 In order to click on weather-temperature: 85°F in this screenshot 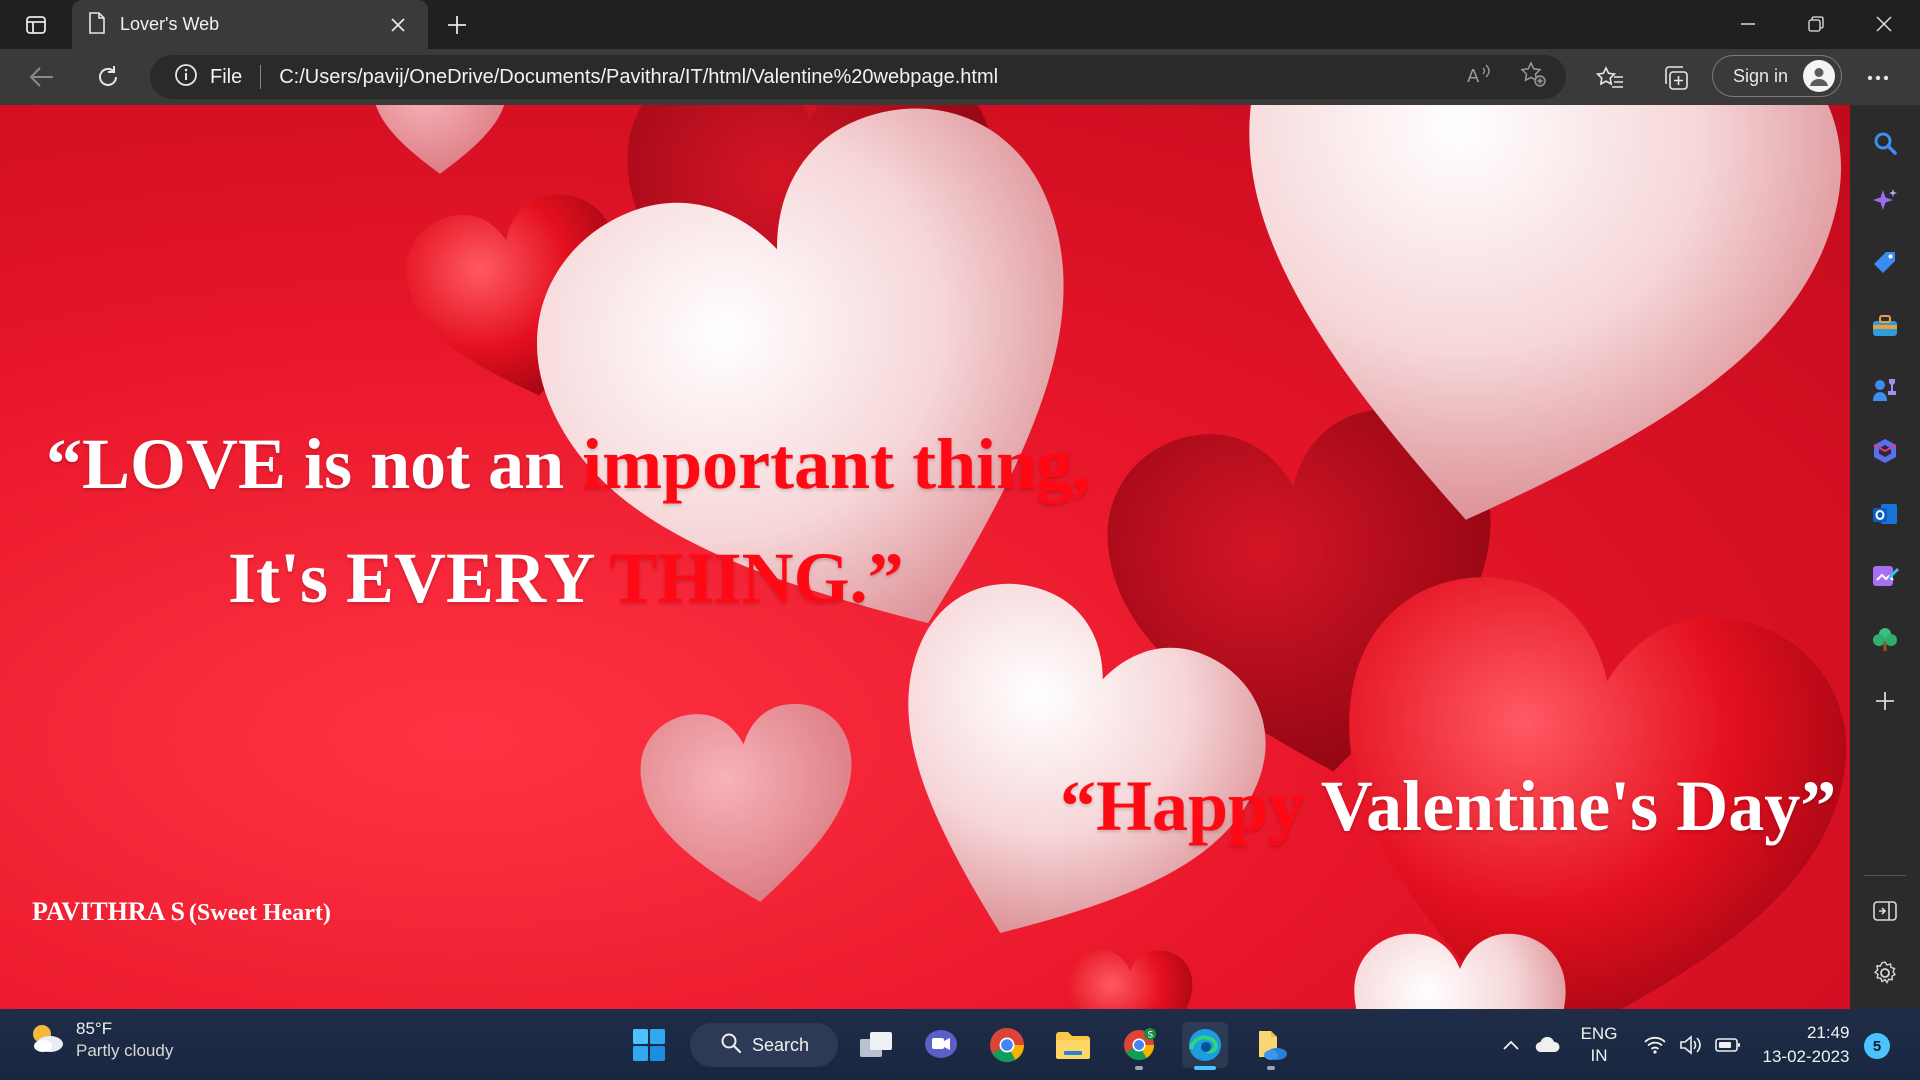, I will do `click(94, 1028)`.